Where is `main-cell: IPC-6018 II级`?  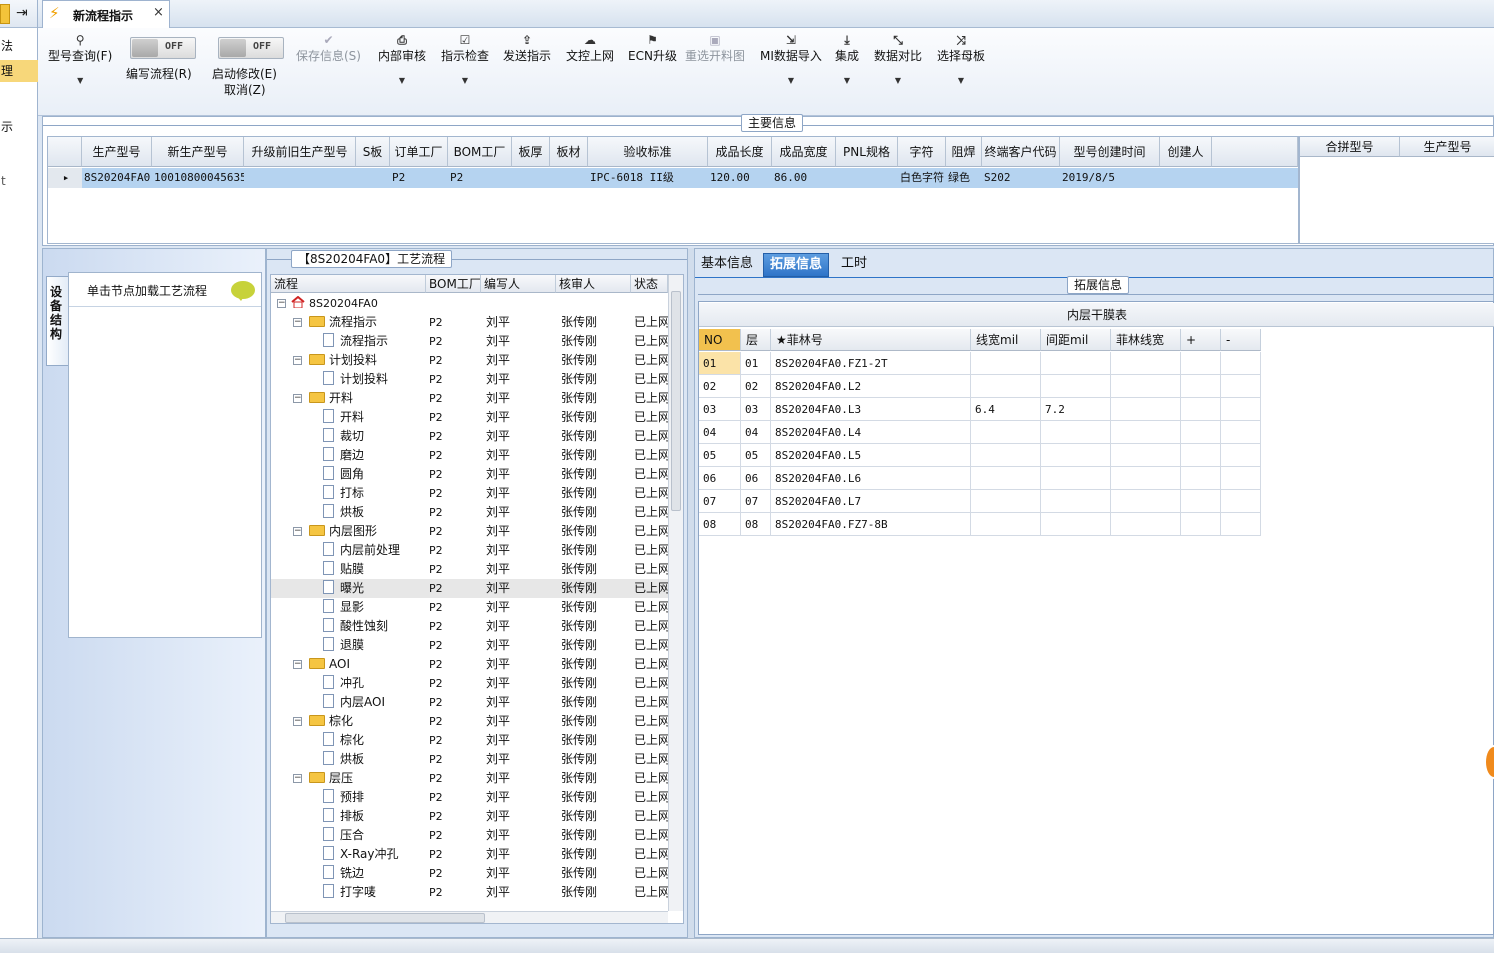
main-cell: IPC-6018 II级 is located at coordinates (648, 178).